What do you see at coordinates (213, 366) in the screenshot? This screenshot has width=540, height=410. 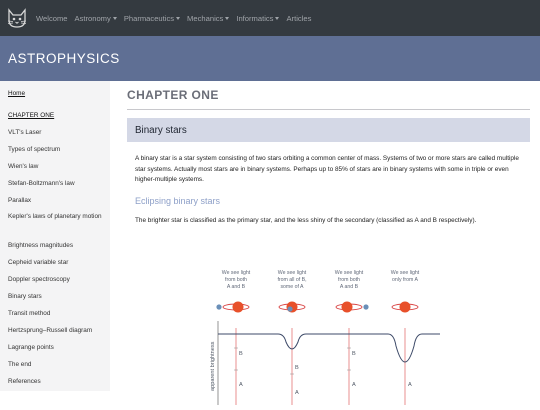 I see `y-axis-label: apparent brightness` at bounding box center [213, 366].